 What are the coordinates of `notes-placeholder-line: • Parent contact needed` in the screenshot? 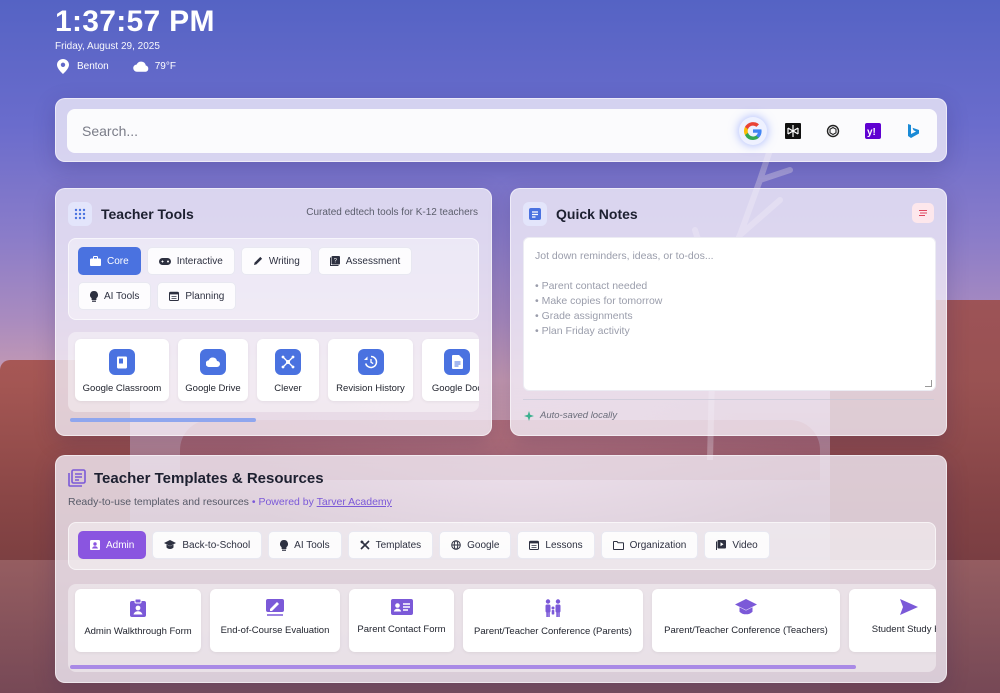 It's located at (591, 286).